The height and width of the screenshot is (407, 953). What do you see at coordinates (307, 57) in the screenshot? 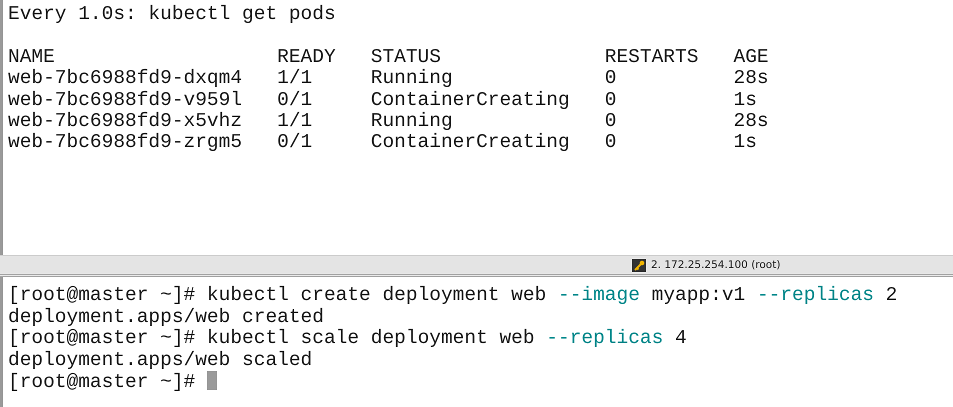
I see `column-header: READY` at bounding box center [307, 57].